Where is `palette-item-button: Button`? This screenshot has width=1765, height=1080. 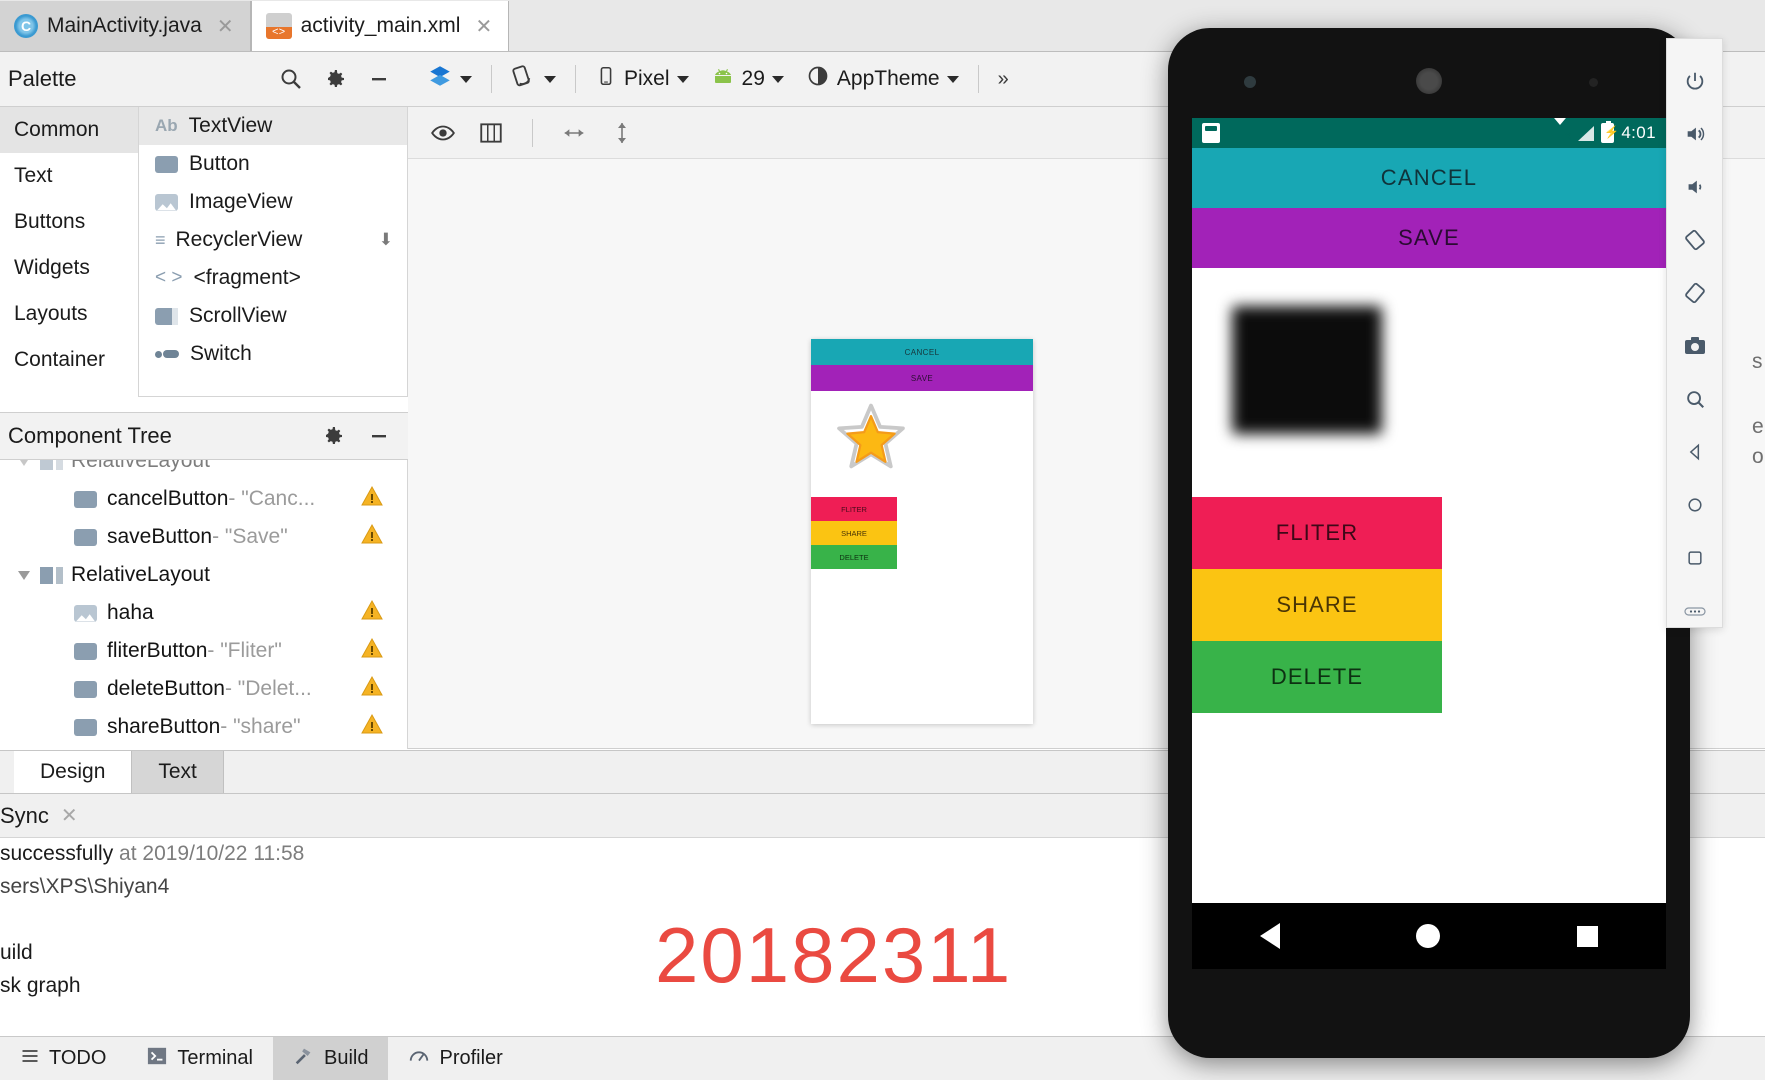 palette-item-button: Button is located at coordinates (273, 164).